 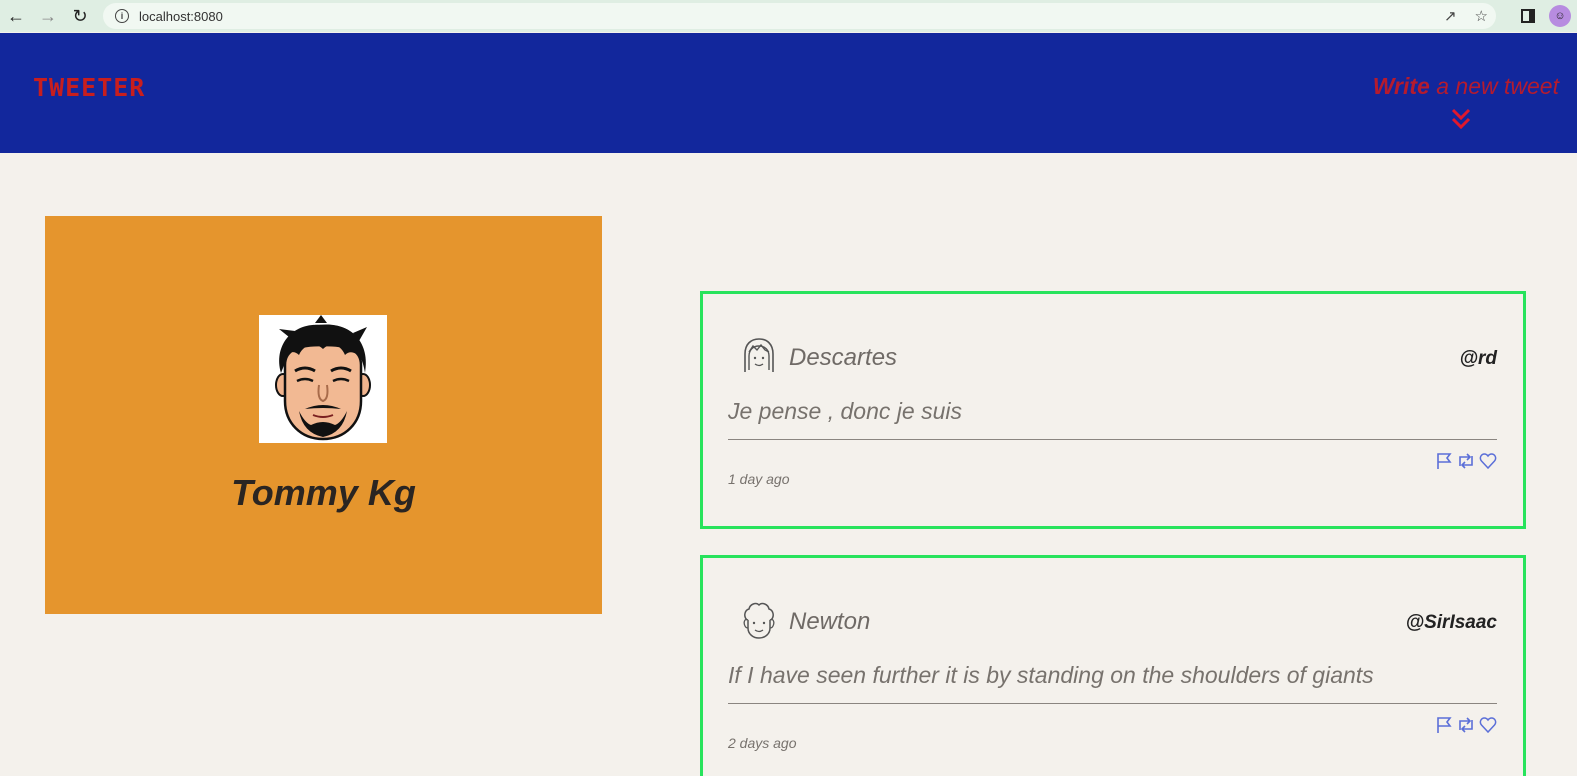 I want to click on site-info-icon: i, so click(x=122, y=16).